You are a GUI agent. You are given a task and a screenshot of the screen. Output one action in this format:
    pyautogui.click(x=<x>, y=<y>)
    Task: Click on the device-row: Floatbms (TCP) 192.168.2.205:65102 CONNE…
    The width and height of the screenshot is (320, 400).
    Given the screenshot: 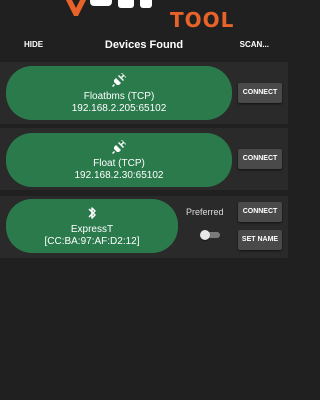 What is the action you would take?
    pyautogui.click(x=144, y=93)
    